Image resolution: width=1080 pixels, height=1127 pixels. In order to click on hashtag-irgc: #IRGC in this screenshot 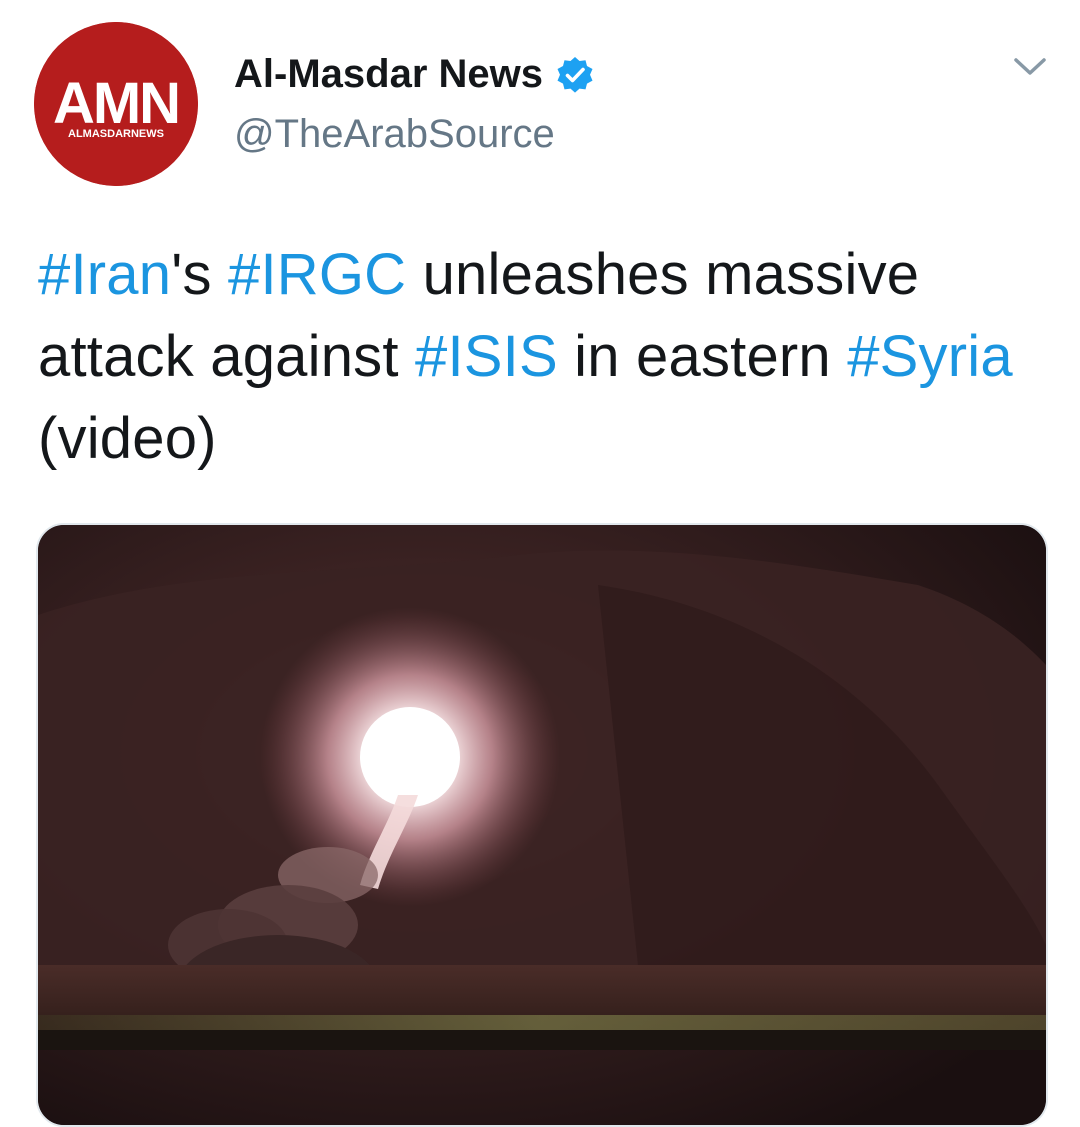, I will do `click(317, 274)`.